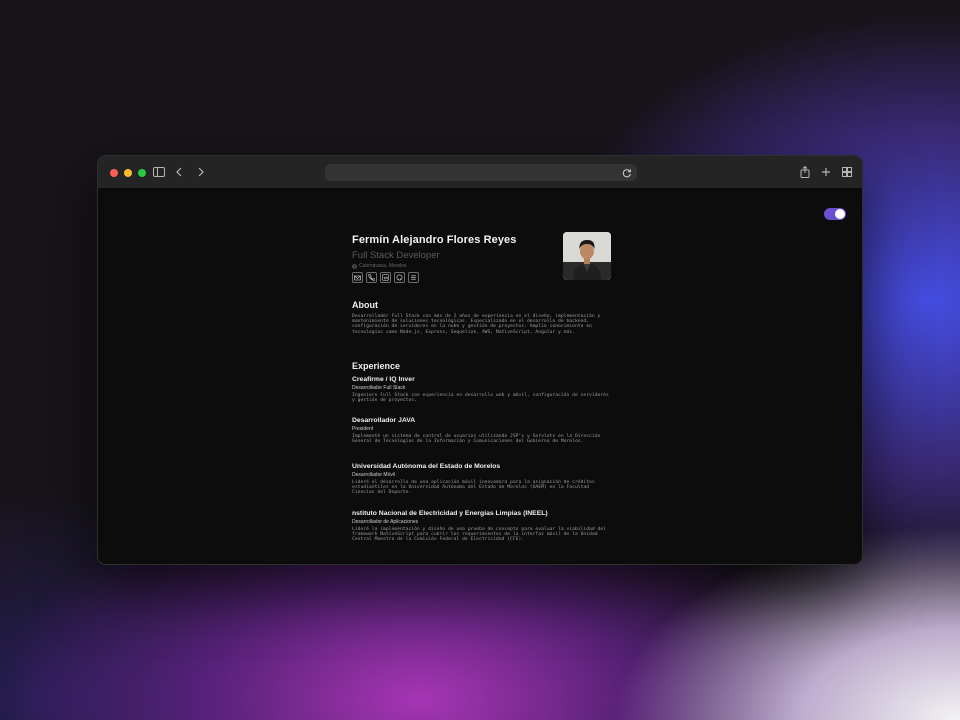 The height and width of the screenshot is (720, 960). What do you see at coordinates (385, 277) in the screenshot?
I see `linkedin-icon` at bounding box center [385, 277].